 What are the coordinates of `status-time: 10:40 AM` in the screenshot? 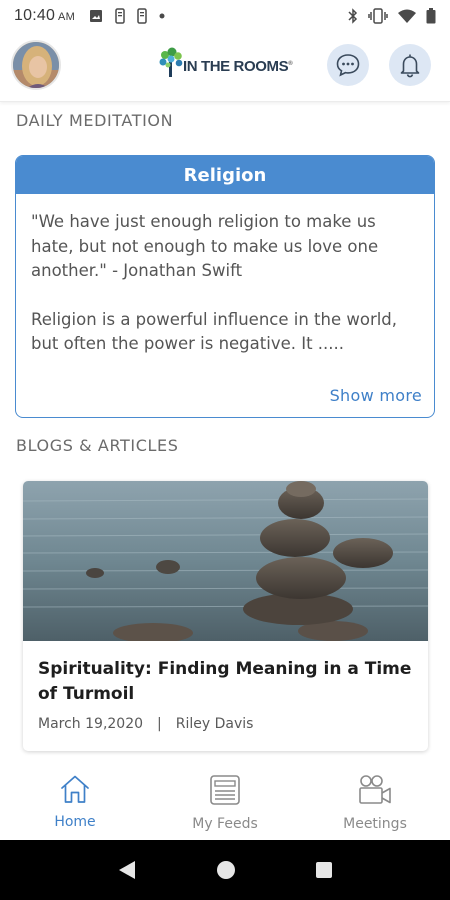 It's located at (44, 16).